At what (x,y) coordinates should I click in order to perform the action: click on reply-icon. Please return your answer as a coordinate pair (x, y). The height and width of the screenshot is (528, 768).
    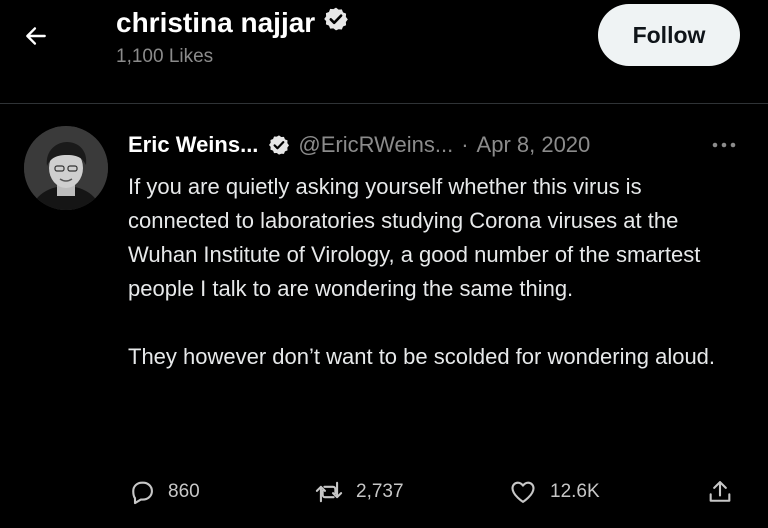
    Looking at the image, I should click on (142, 492).